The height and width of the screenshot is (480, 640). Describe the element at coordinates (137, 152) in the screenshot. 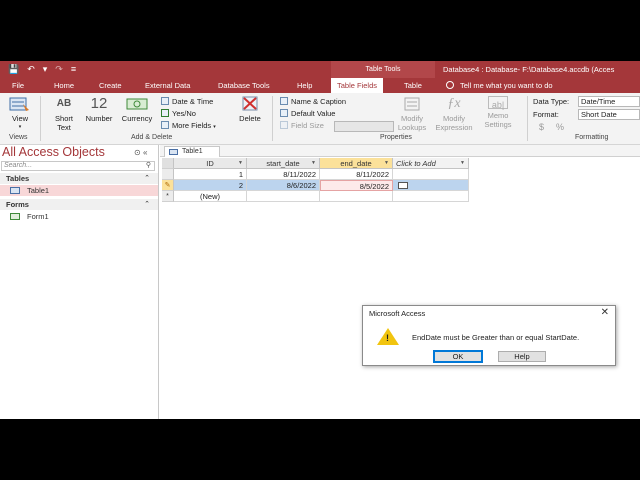

I see `nav-menu-chevron-icon: ⊙` at that location.